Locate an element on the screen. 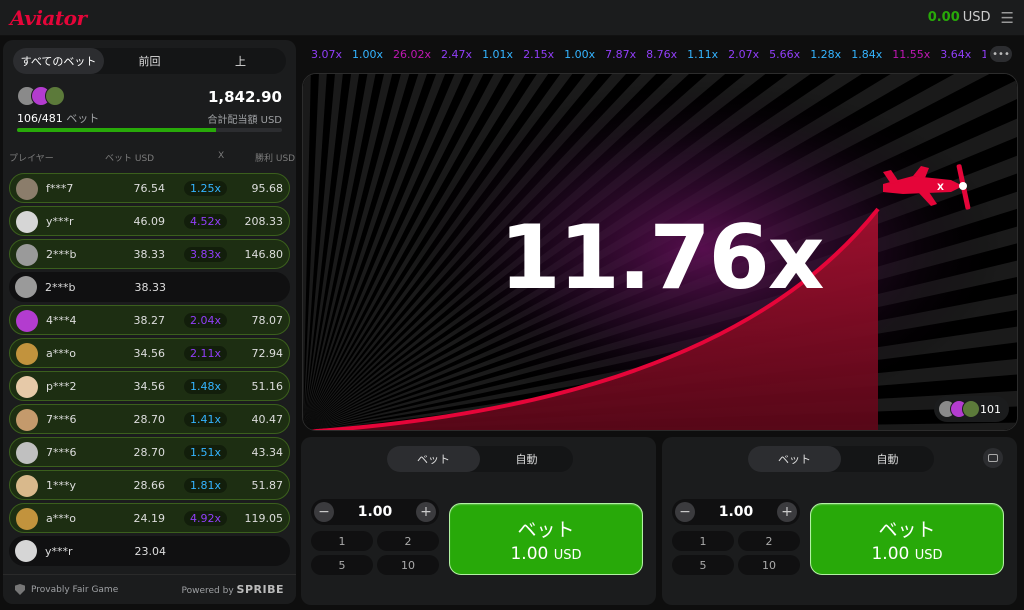 This screenshot has width=1024, height=610. win-amount: 51.16 is located at coordinates (267, 386).